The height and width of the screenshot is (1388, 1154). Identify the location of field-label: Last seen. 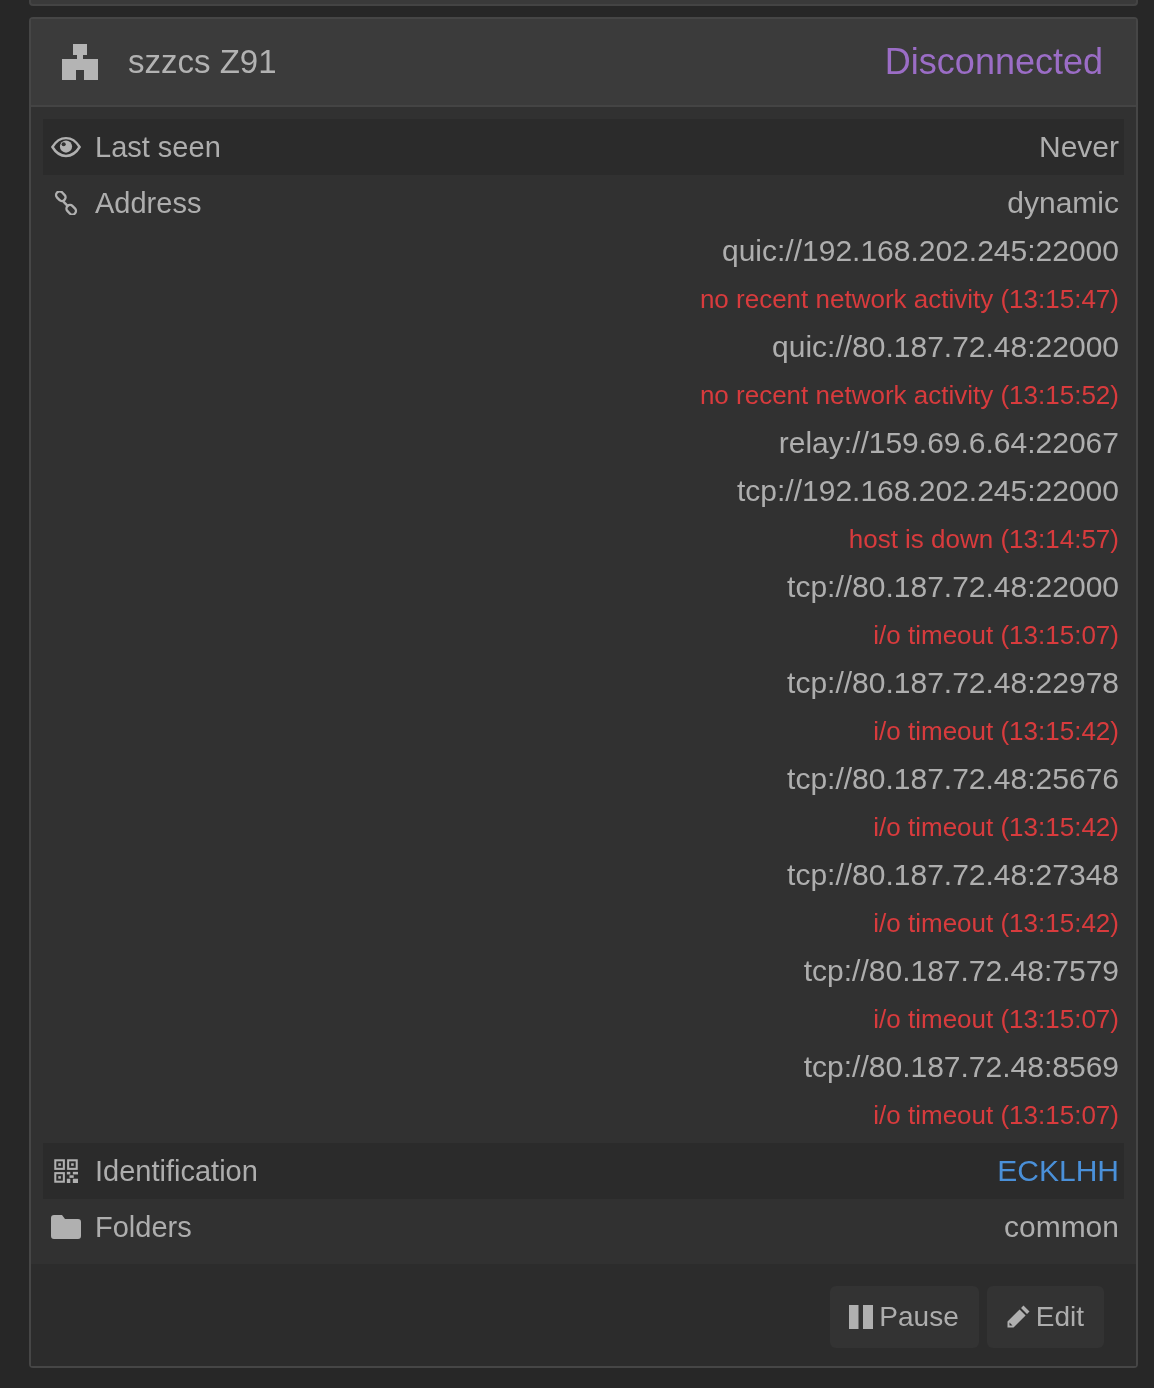
(158, 147).